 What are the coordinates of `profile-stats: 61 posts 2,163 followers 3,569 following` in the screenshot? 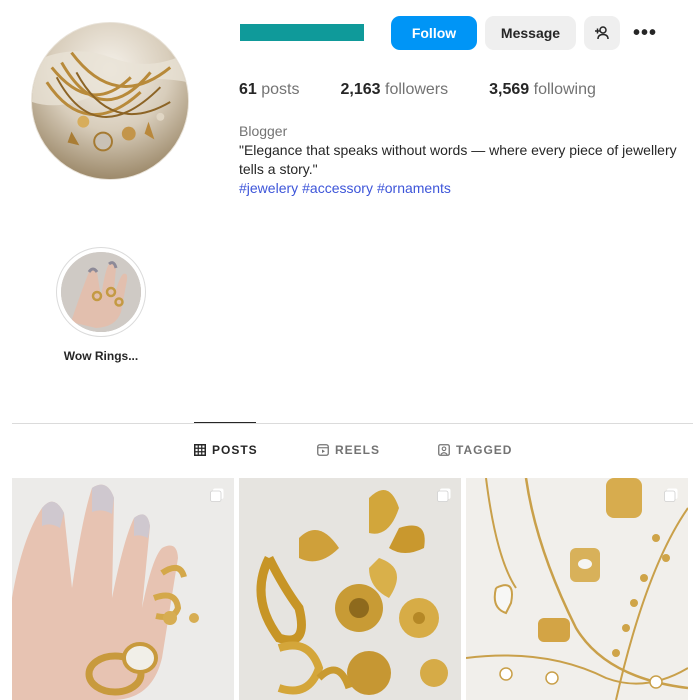 It's located at (438, 90).